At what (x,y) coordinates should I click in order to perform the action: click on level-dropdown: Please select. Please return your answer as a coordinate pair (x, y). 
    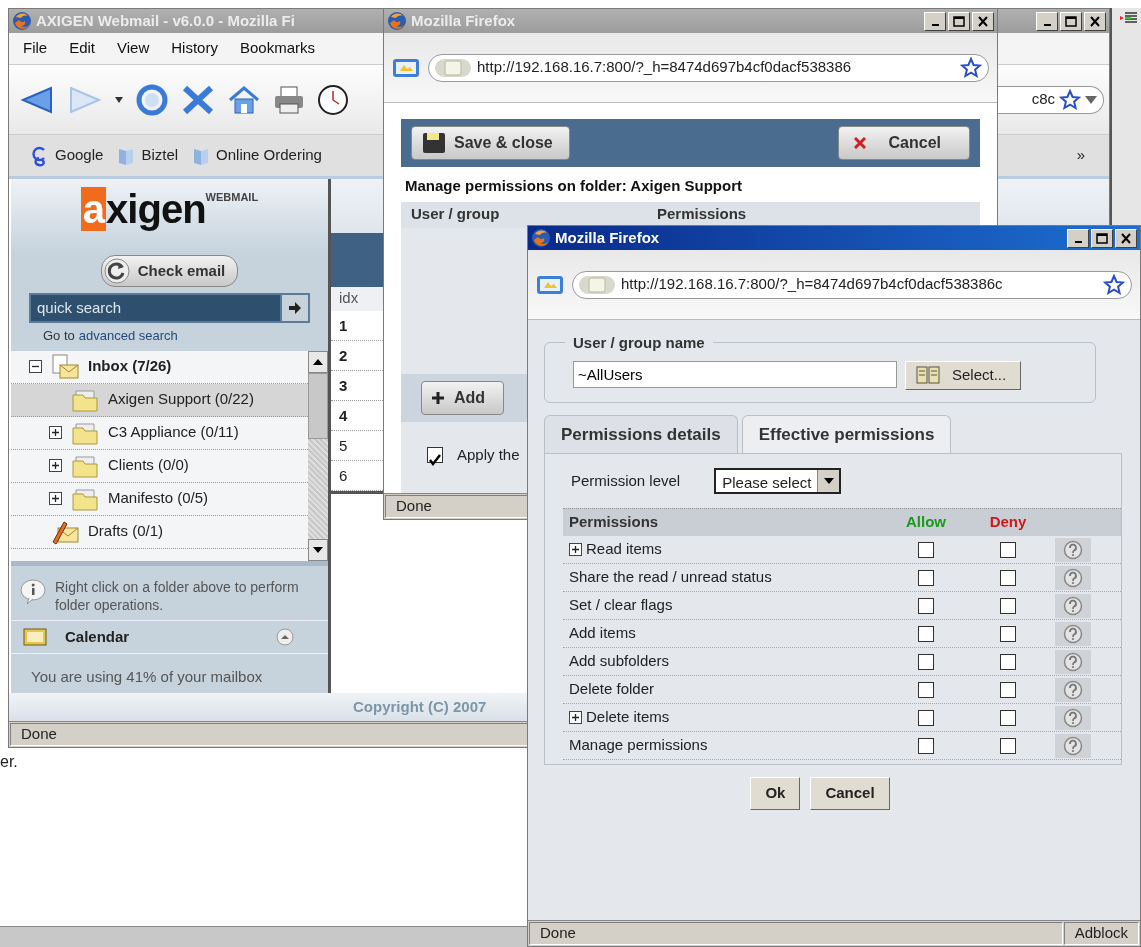
    Looking at the image, I should click on (778, 481).